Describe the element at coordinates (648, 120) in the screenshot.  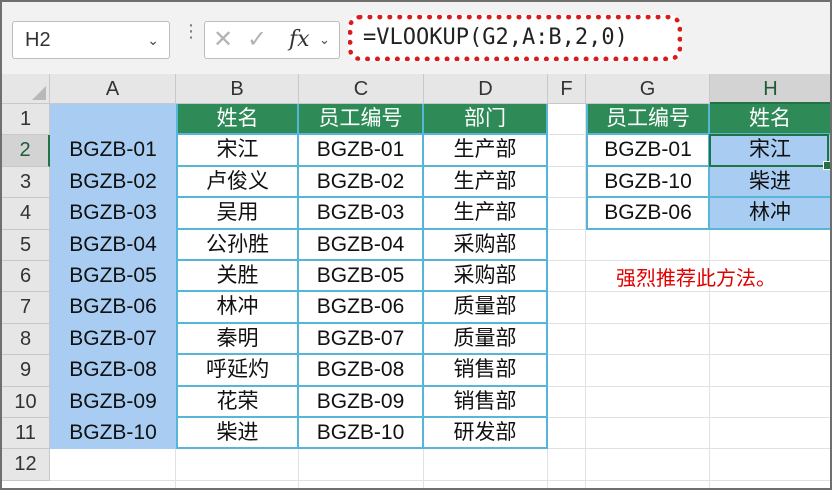
I see `header-cell-g1: 员工编号` at that location.